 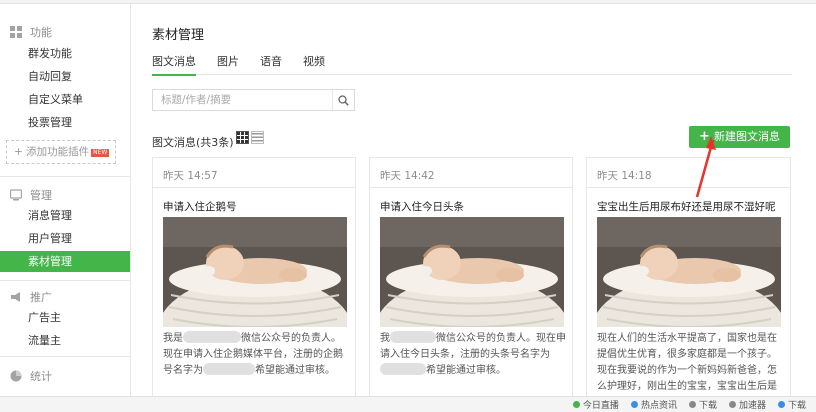 I want to click on sidebar-item-users: 用户管理, so click(x=65, y=238).